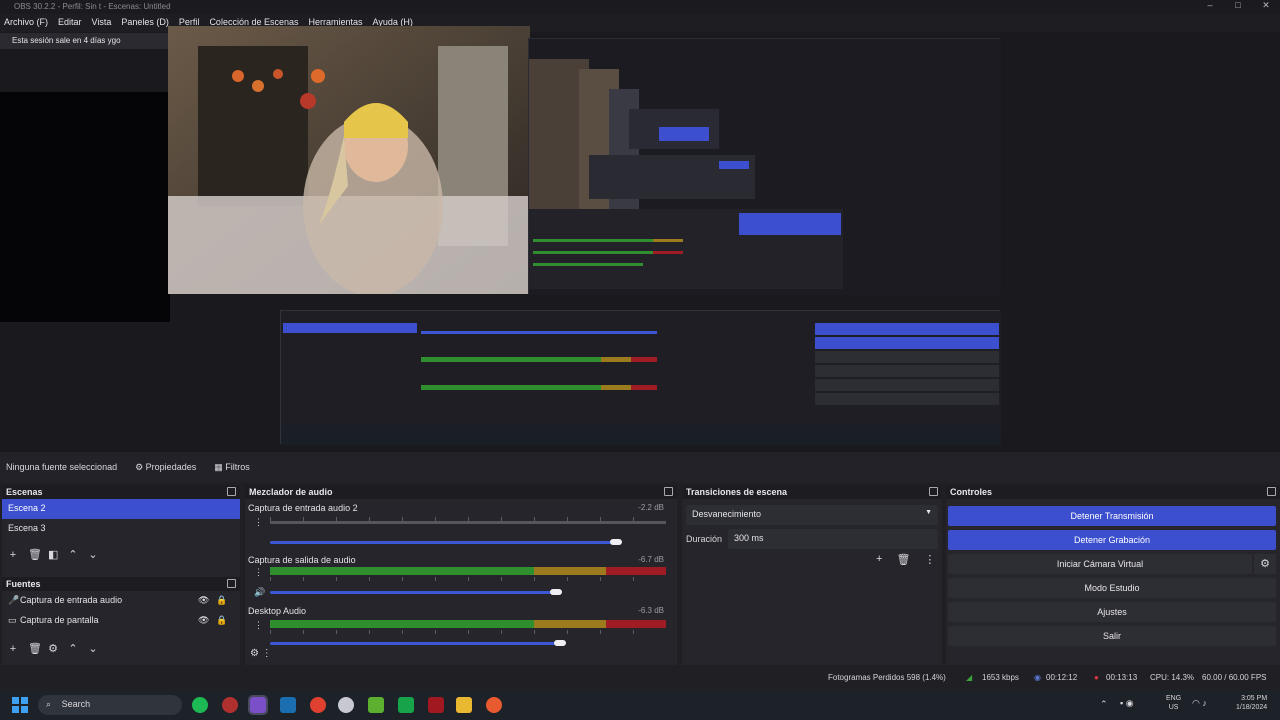 The height and width of the screenshot is (720, 1280). I want to click on region-label: US, so click(1173, 707).